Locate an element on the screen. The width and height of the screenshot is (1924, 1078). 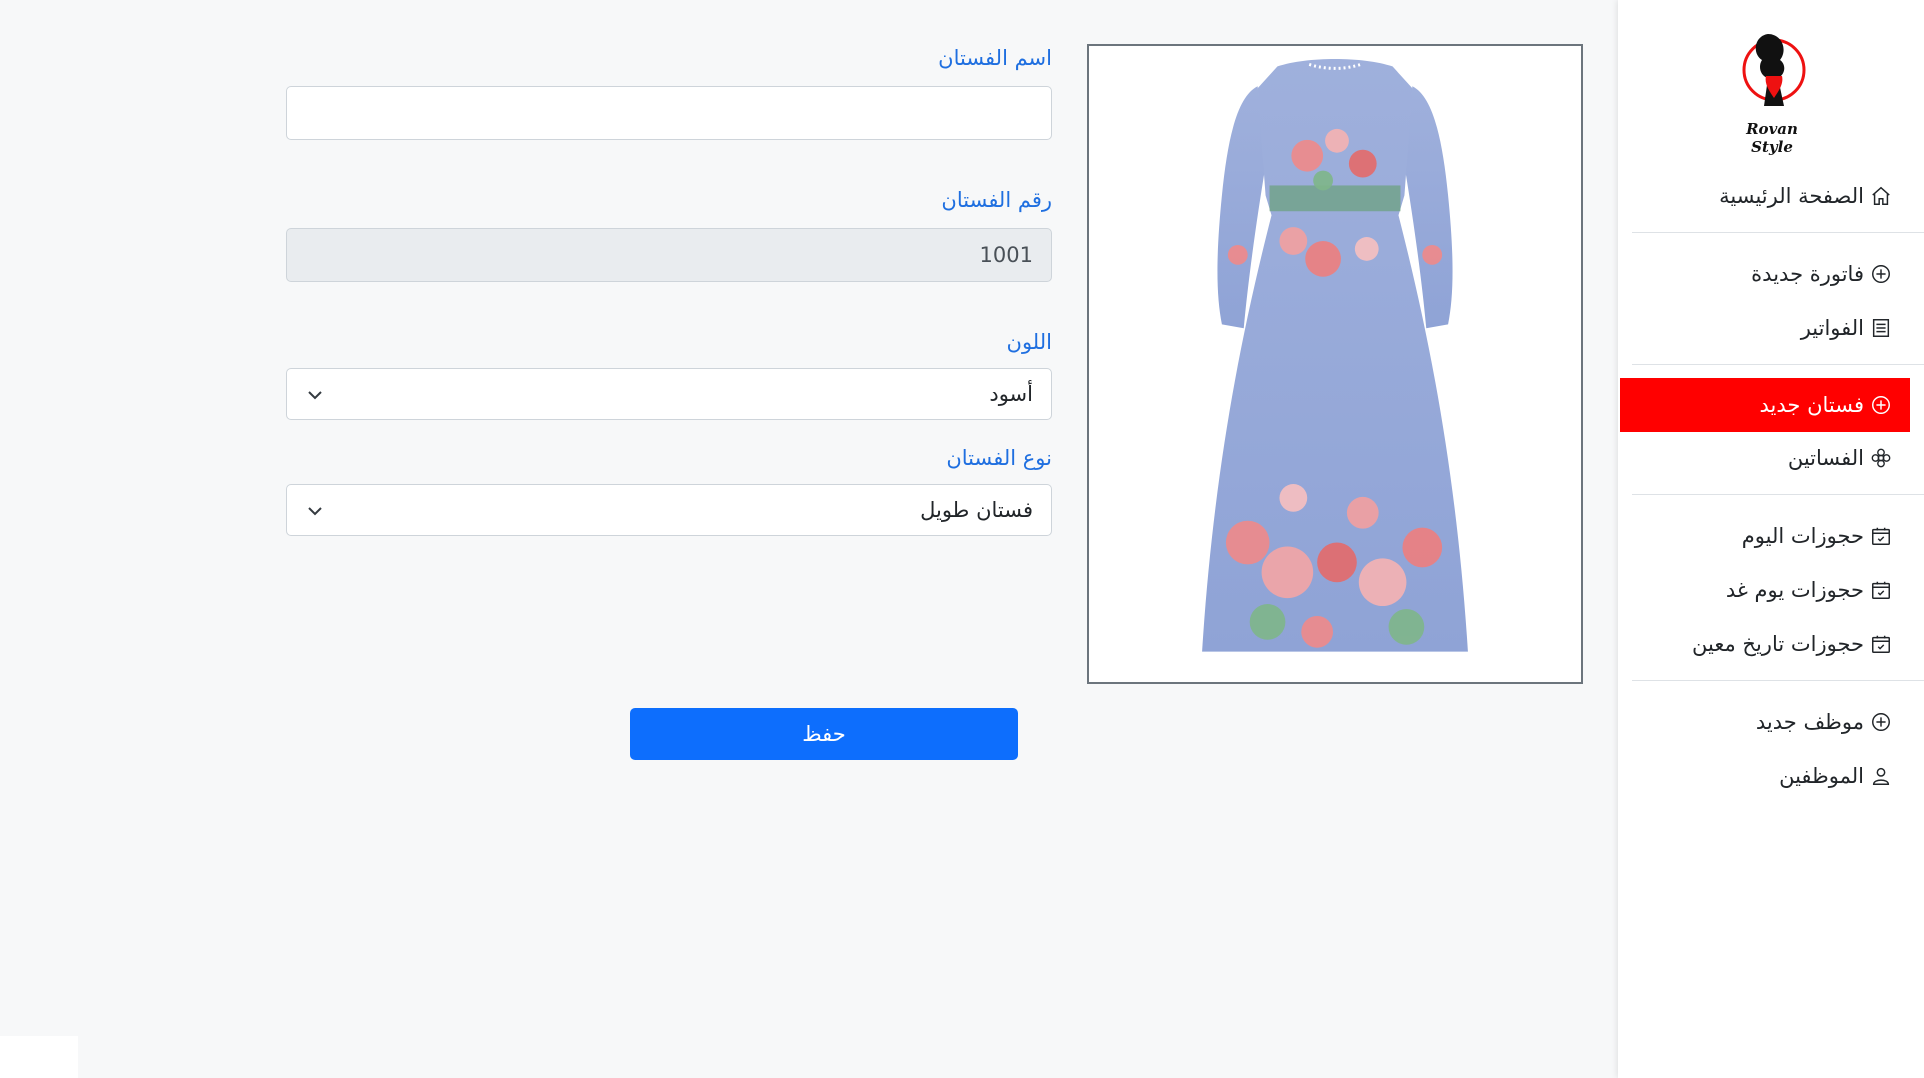
dress-name-field is located at coordinates (669, 113).